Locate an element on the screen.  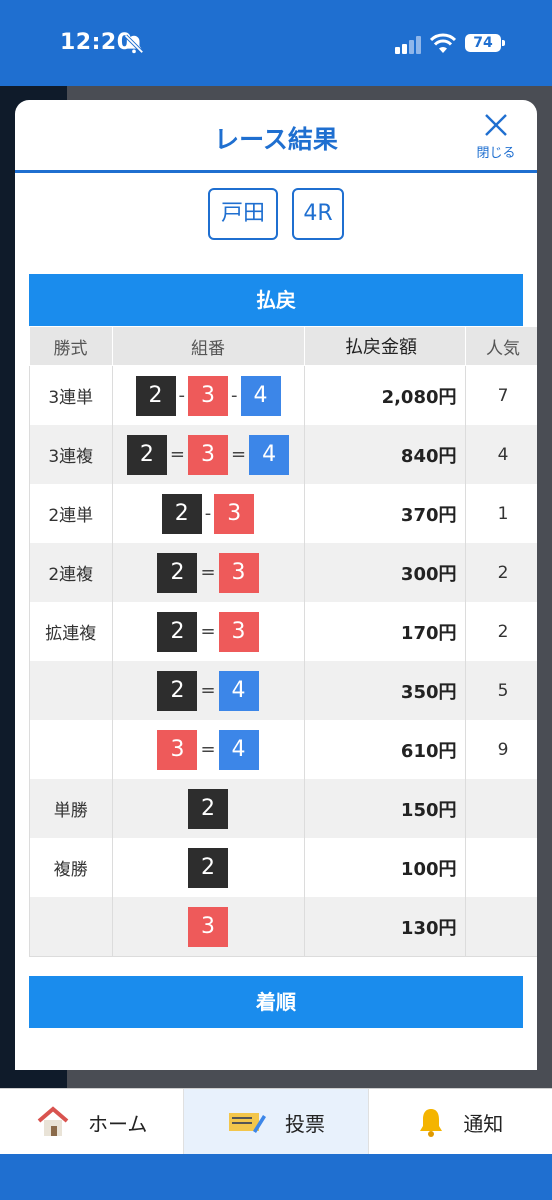
wifi-icon is located at coordinates (443, 43).